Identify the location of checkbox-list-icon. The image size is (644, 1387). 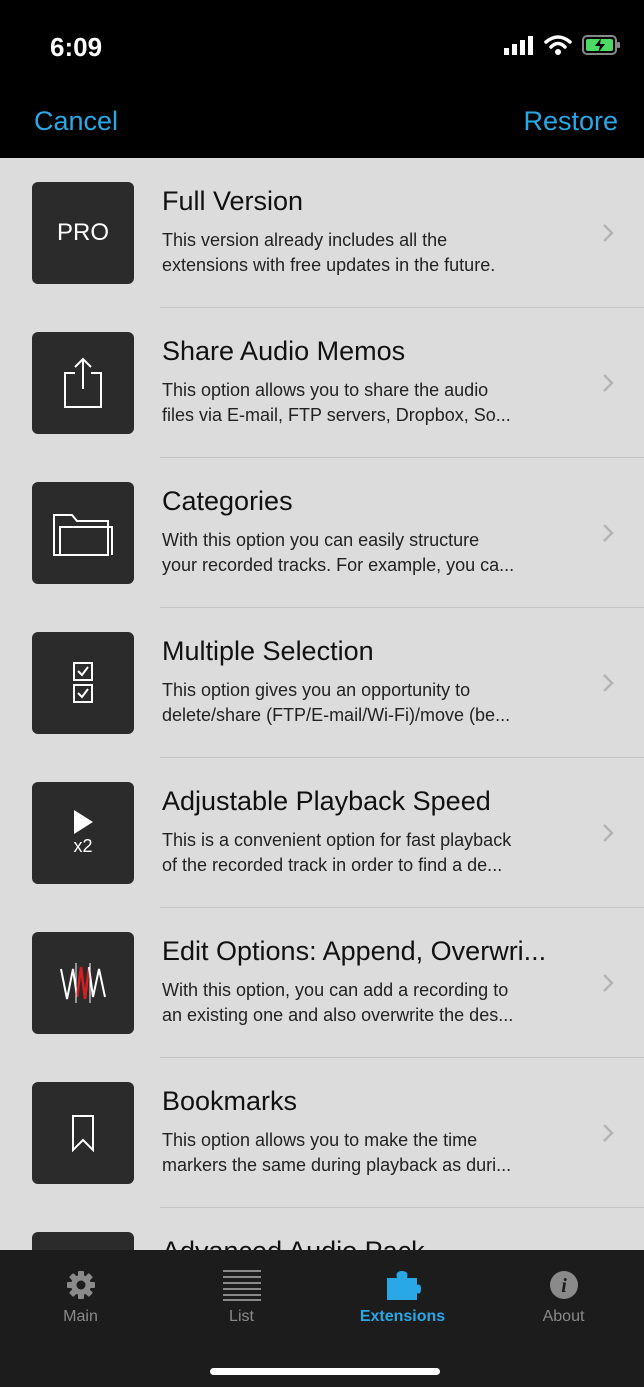
(83, 683).